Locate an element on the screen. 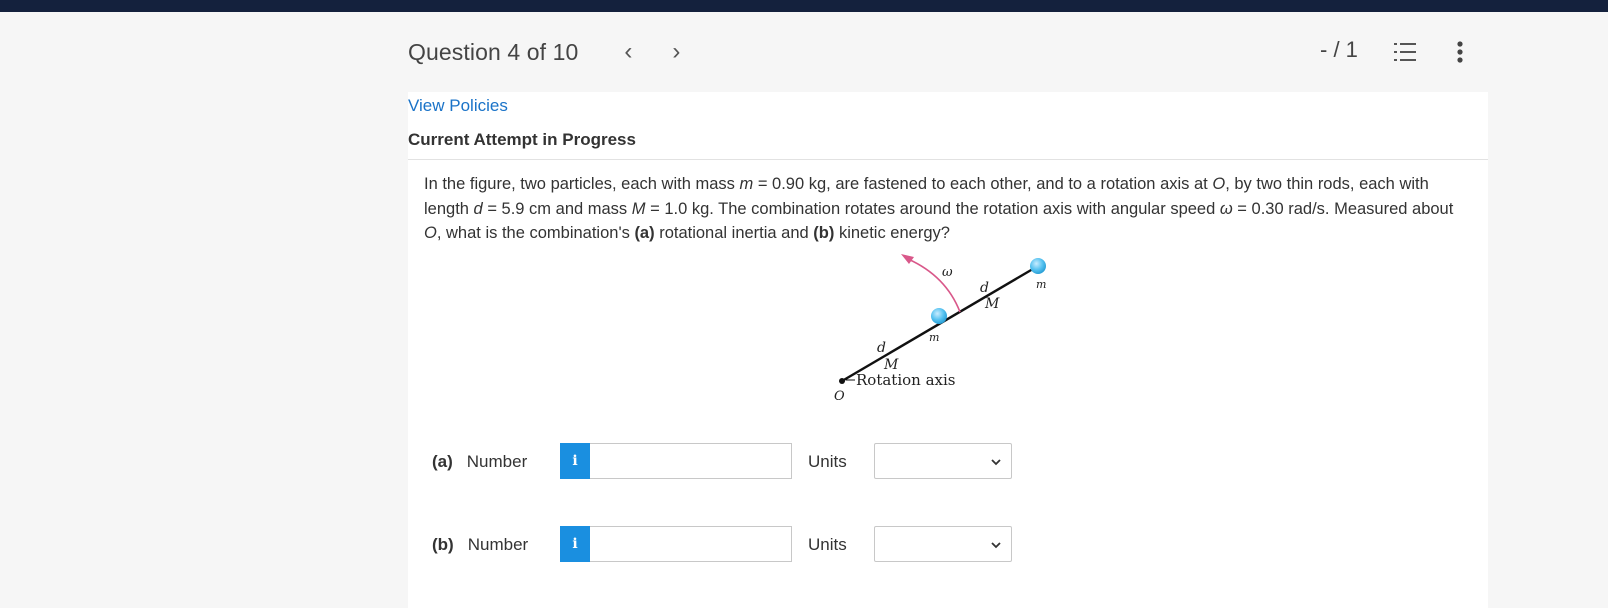 Image resolution: width=1608 pixels, height=608 pixels. number-input-a is located at coordinates (691, 461).